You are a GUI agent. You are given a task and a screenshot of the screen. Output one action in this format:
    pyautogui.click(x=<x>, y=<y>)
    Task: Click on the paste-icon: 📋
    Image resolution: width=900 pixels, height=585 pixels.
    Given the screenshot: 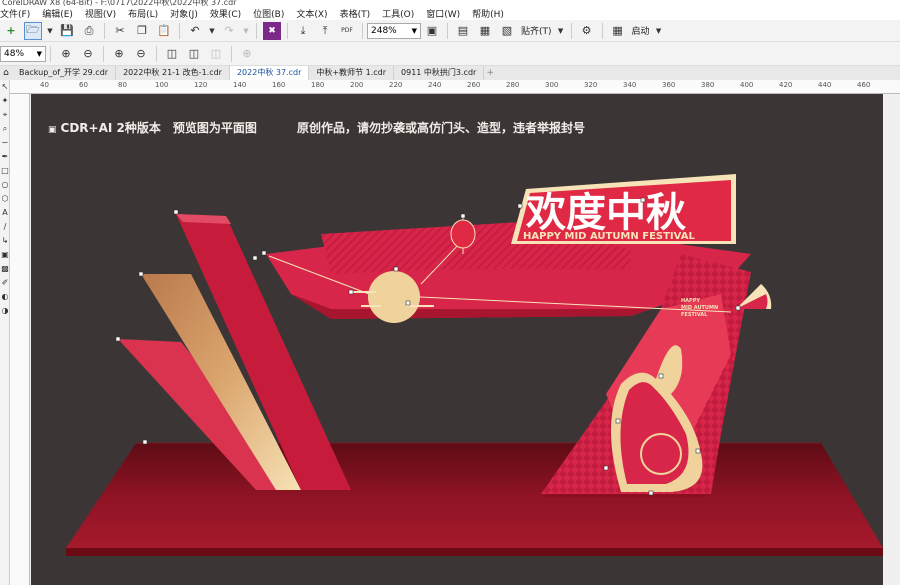 What is the action you would take?
    pyautogui.click(x=164, y=31)
    